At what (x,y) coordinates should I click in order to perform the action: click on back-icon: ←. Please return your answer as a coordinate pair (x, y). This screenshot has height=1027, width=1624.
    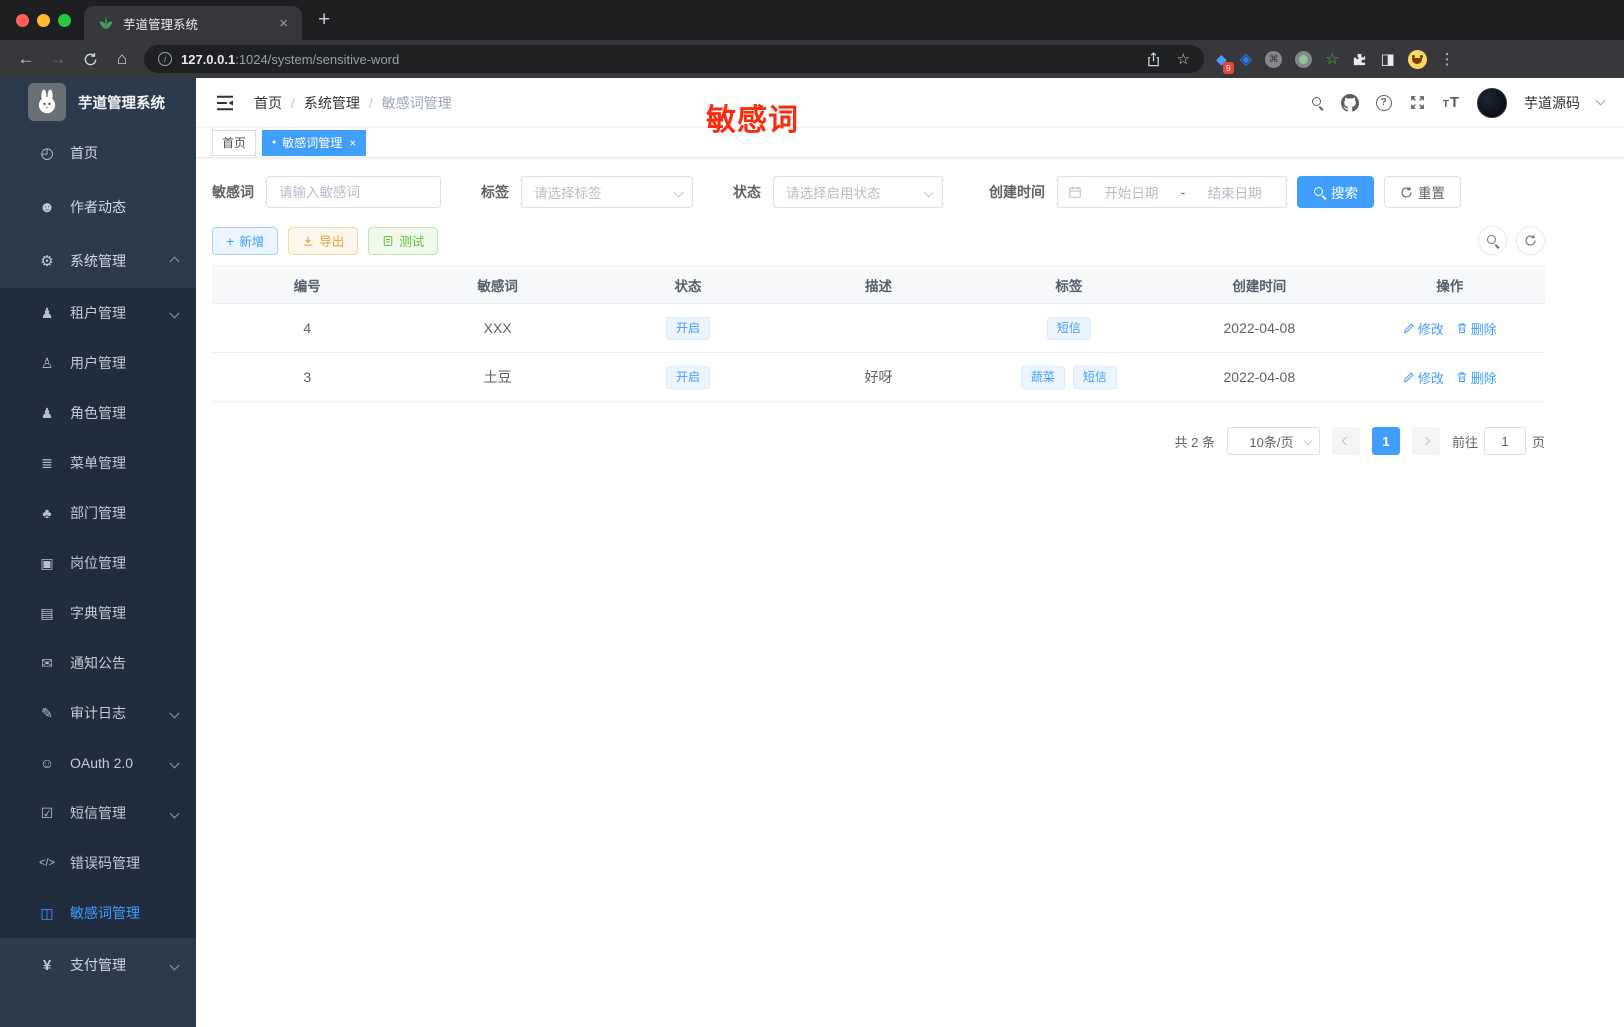
    Looking at the image, I should click on (26, 59).